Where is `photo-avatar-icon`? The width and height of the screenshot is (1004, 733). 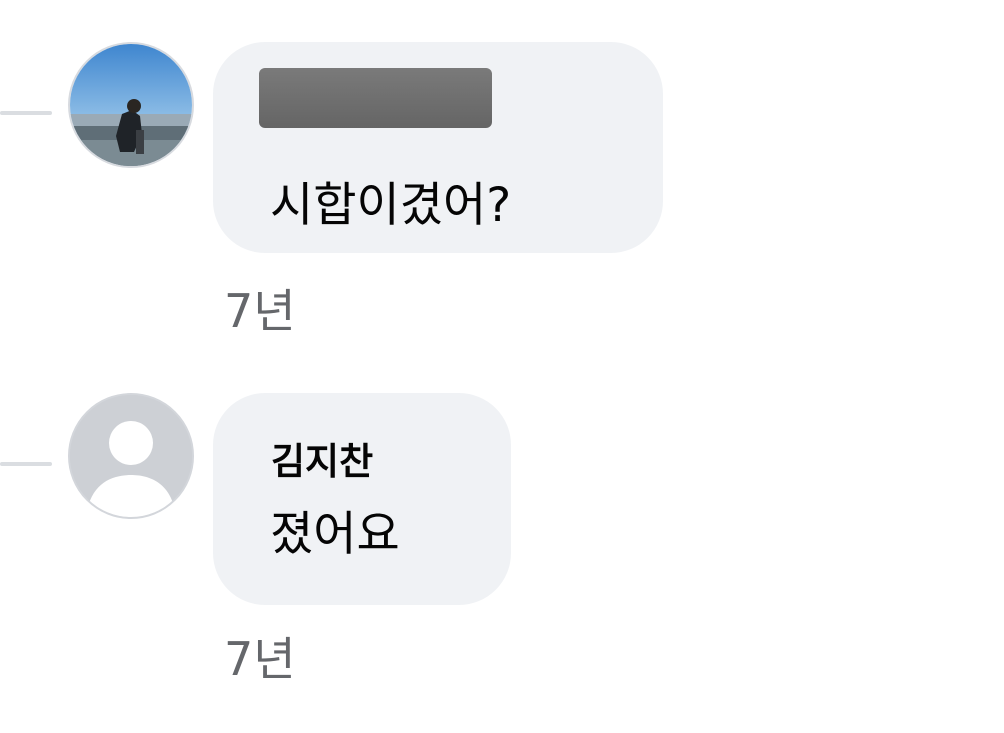 photo-avatar-icon is located at coordinates (131, 105).